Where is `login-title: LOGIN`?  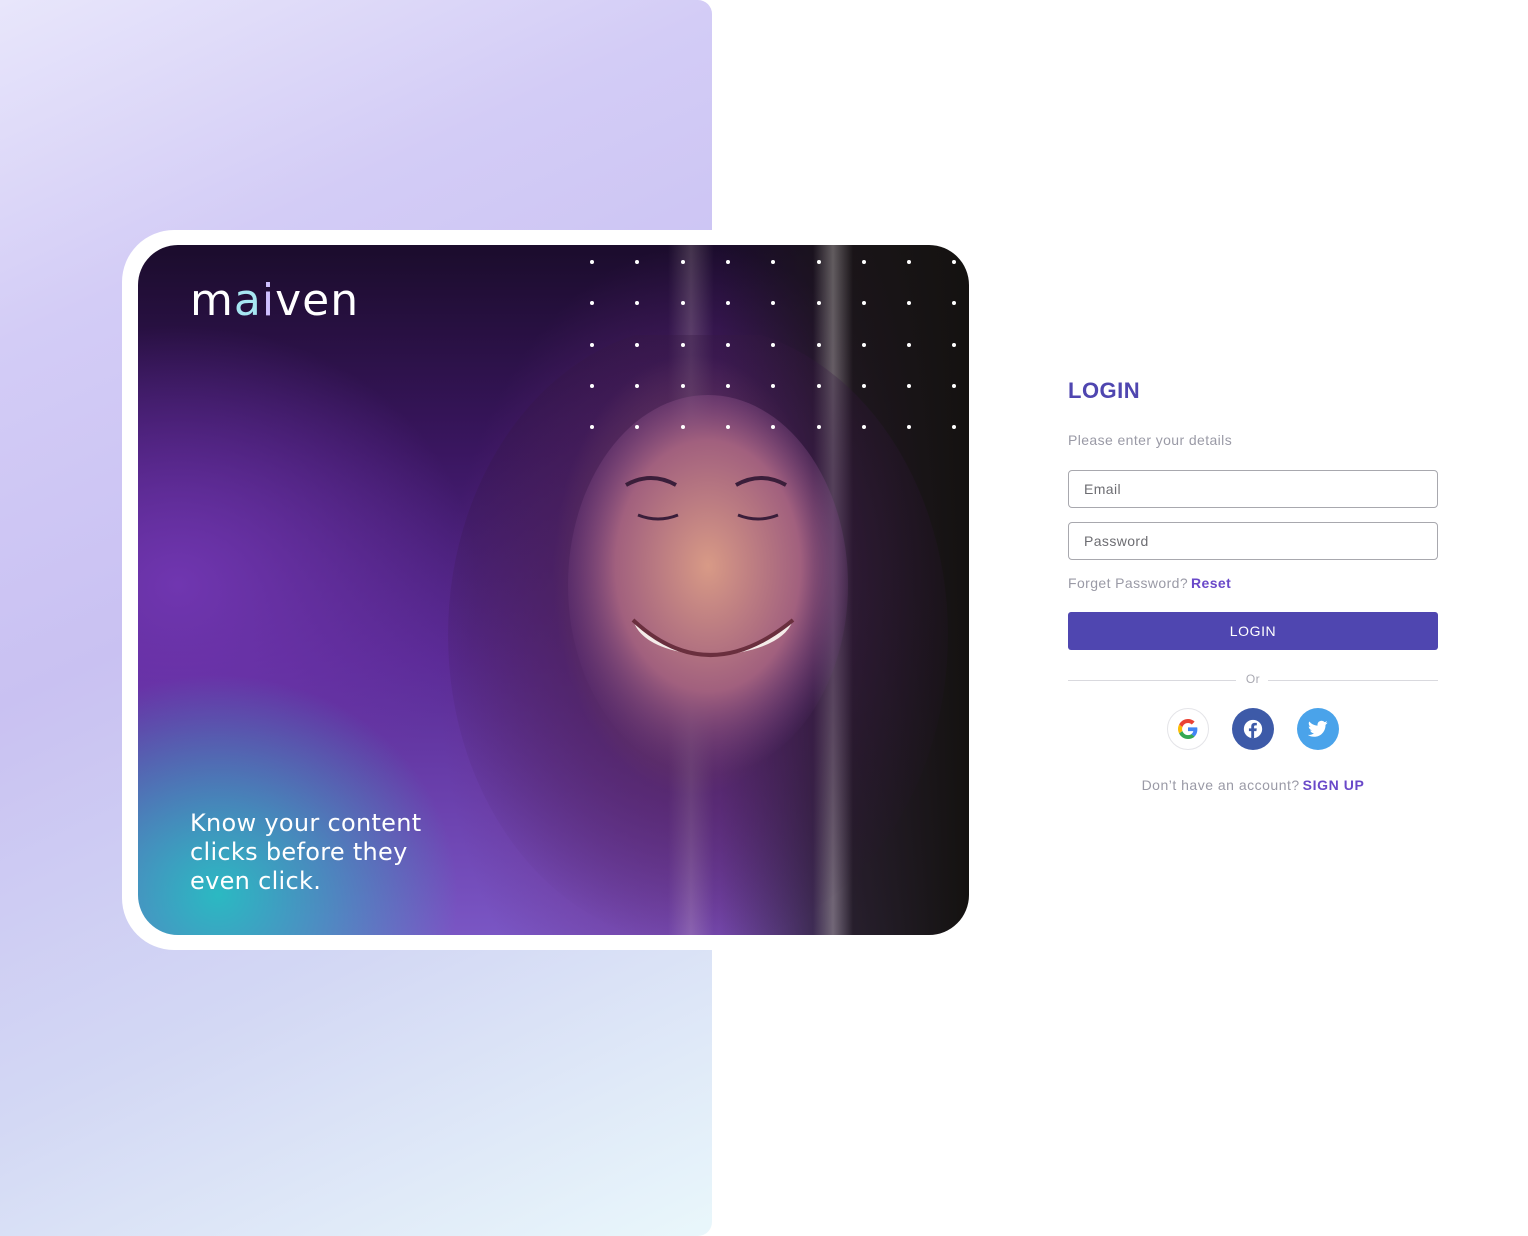 login-title: LOGIN is located at coordinates (1104, 390).